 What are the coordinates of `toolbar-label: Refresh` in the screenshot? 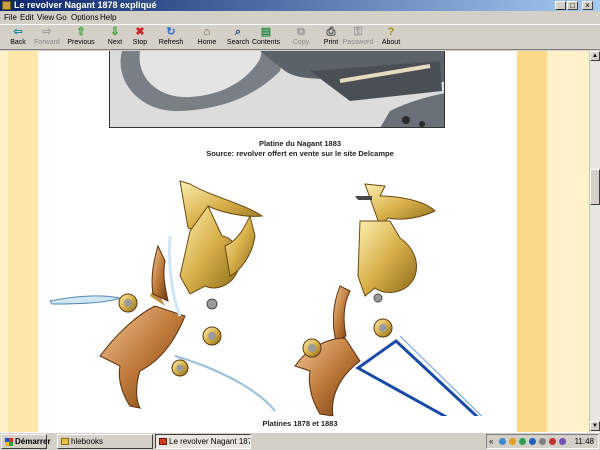 It's located at (171, 42).